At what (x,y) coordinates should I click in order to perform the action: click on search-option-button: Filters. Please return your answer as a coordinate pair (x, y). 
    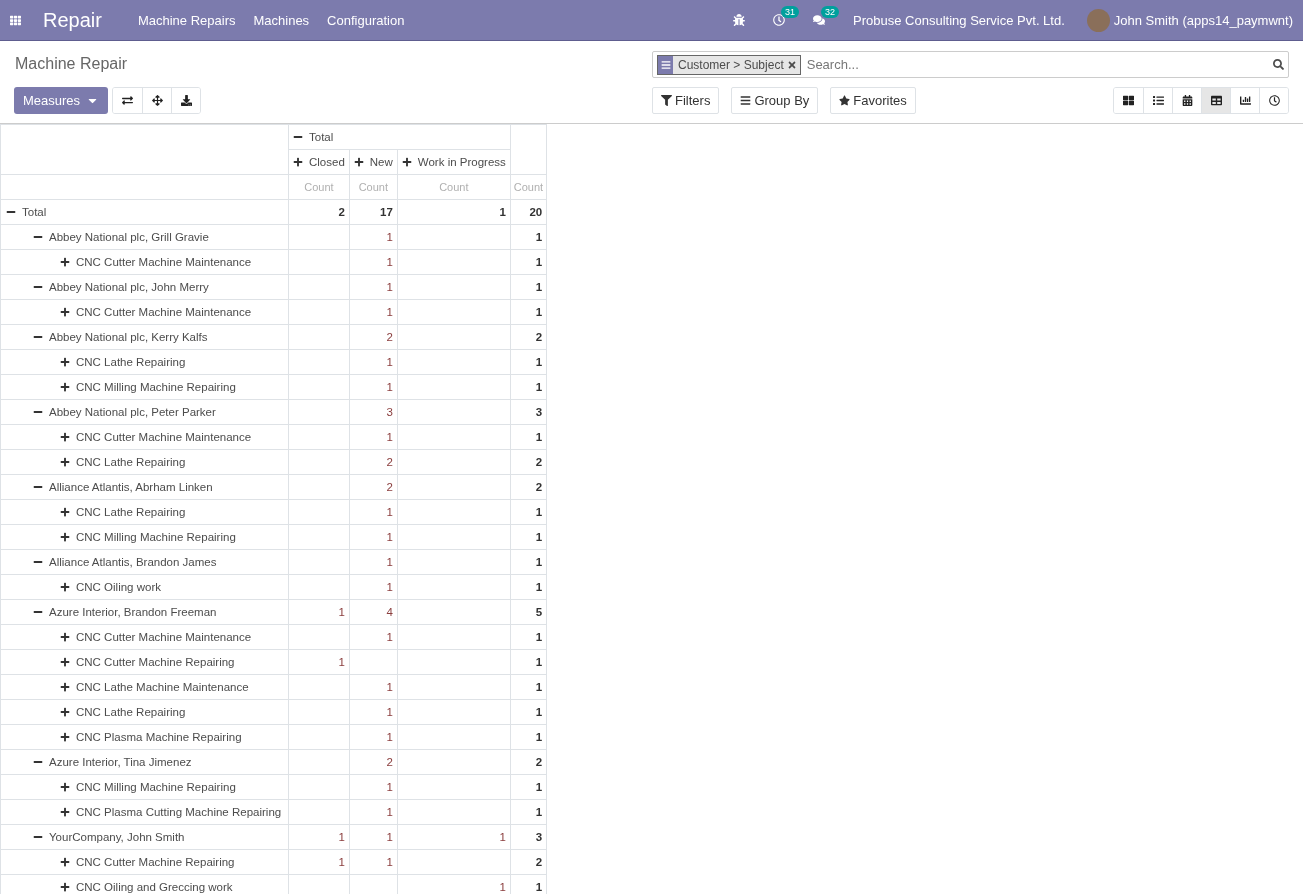
    Looking at the image, I should click on (686, 100).